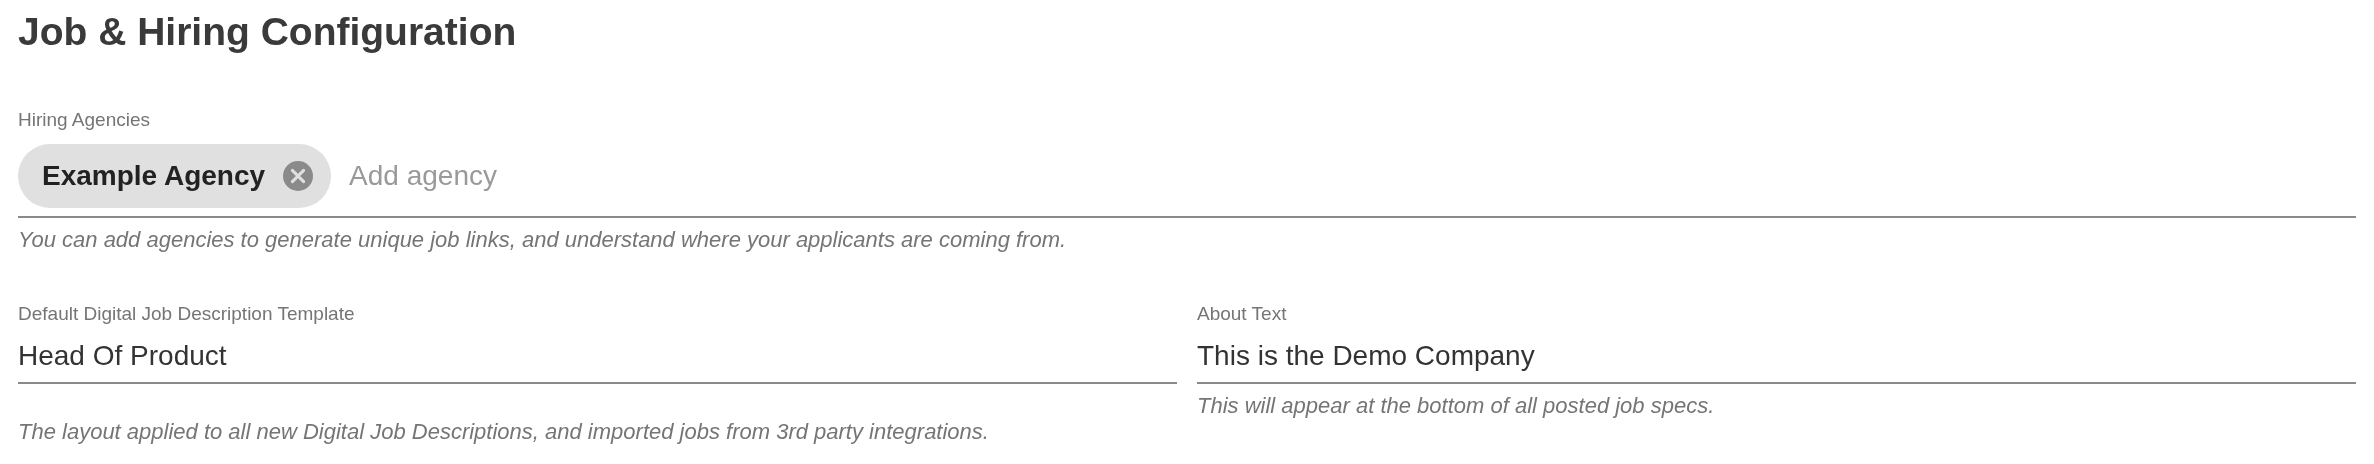 This screenshot has width=2374, height=464. What do you see at coordinates (543, 240) in the screenshot?
I see `helper-text: You can add agencies to generate unique job links, and understand where your applicants are coming from.` at bounding box center [543, 240].